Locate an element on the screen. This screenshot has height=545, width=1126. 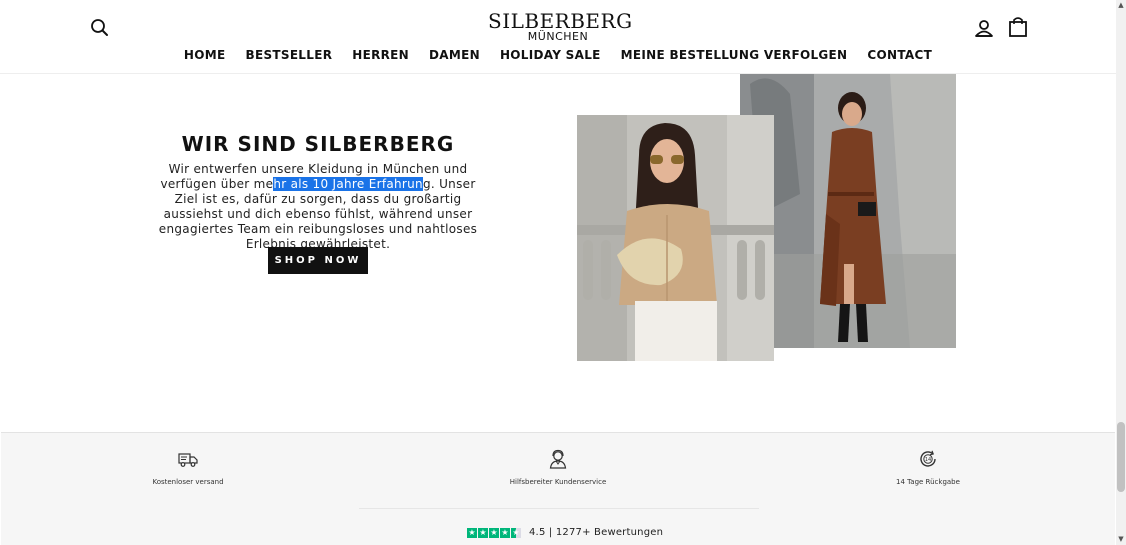
scrollbar-thumb is located at coordinates (1121, 457).